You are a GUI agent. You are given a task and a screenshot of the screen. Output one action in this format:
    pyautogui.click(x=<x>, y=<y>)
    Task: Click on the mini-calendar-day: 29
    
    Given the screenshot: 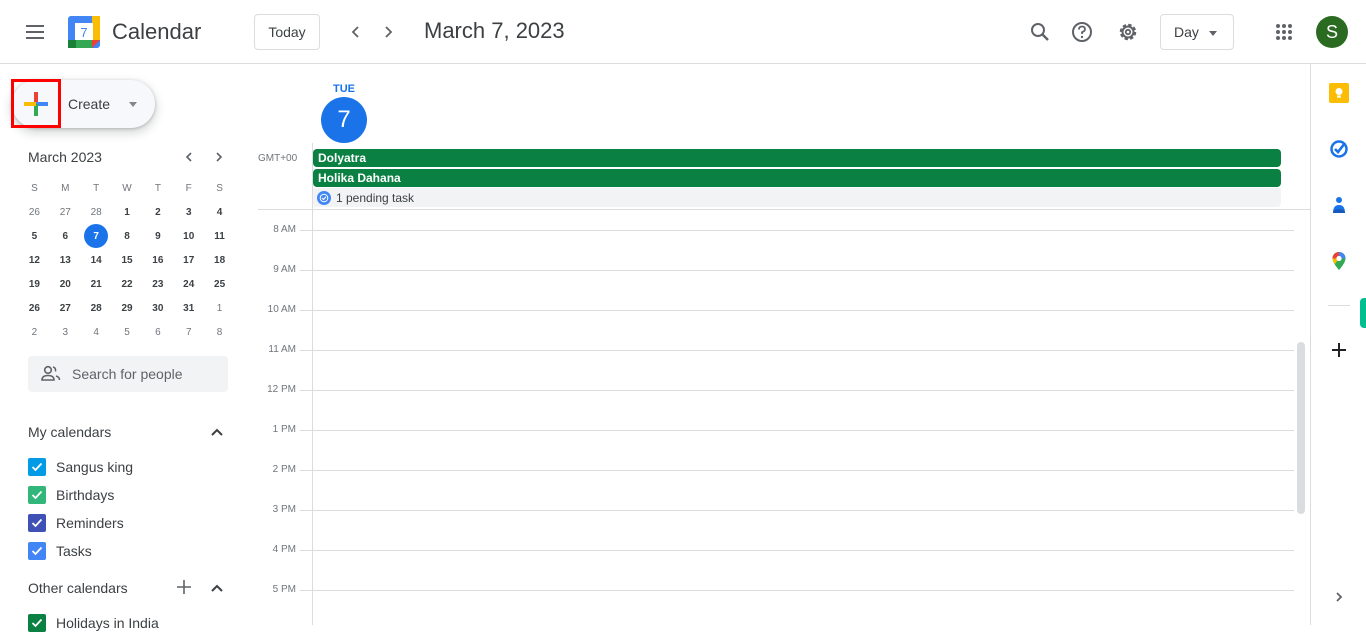 What is the action you would take?
    pyautogui.click(x=127, y=308)
    